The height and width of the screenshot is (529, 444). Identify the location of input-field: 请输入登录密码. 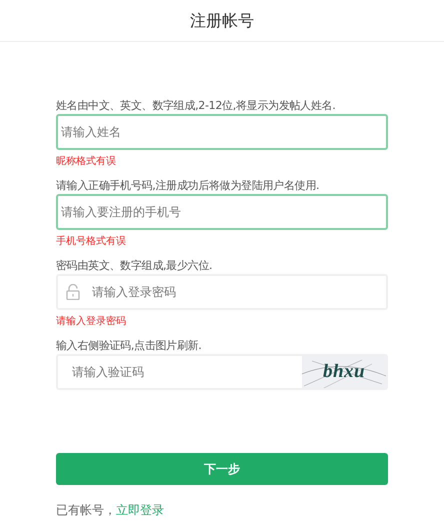
(239, 292).